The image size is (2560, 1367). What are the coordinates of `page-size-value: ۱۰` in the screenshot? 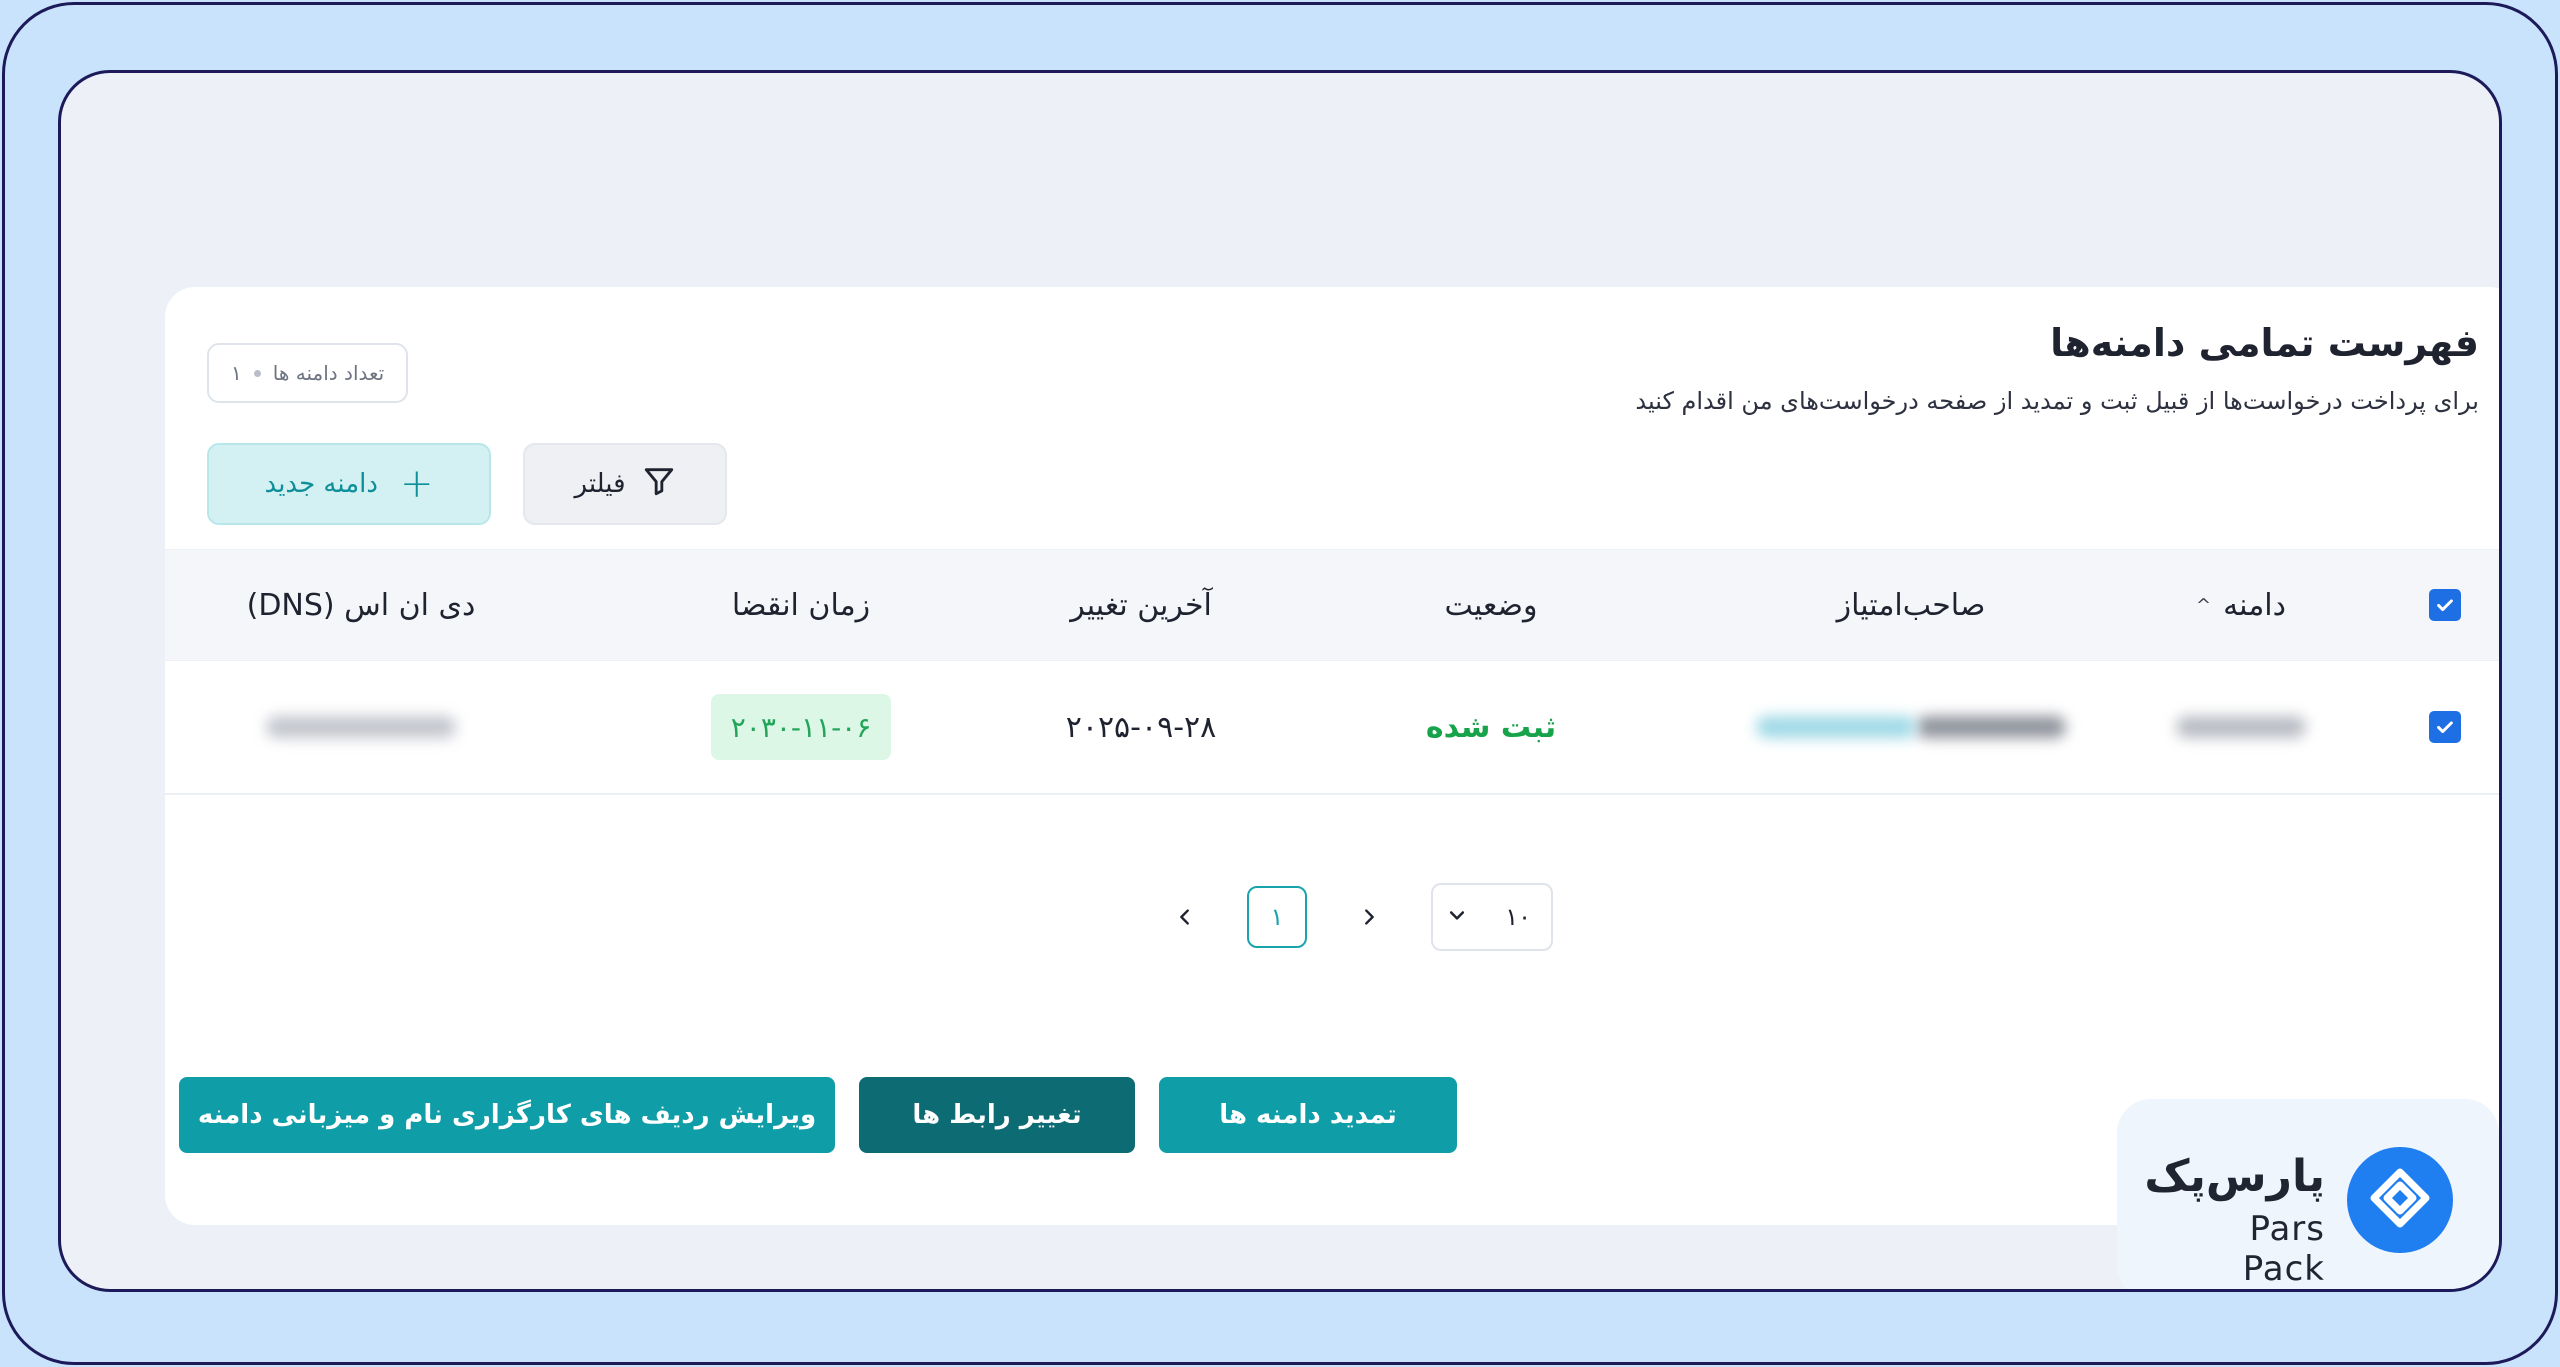 It's located at (1518, 917).